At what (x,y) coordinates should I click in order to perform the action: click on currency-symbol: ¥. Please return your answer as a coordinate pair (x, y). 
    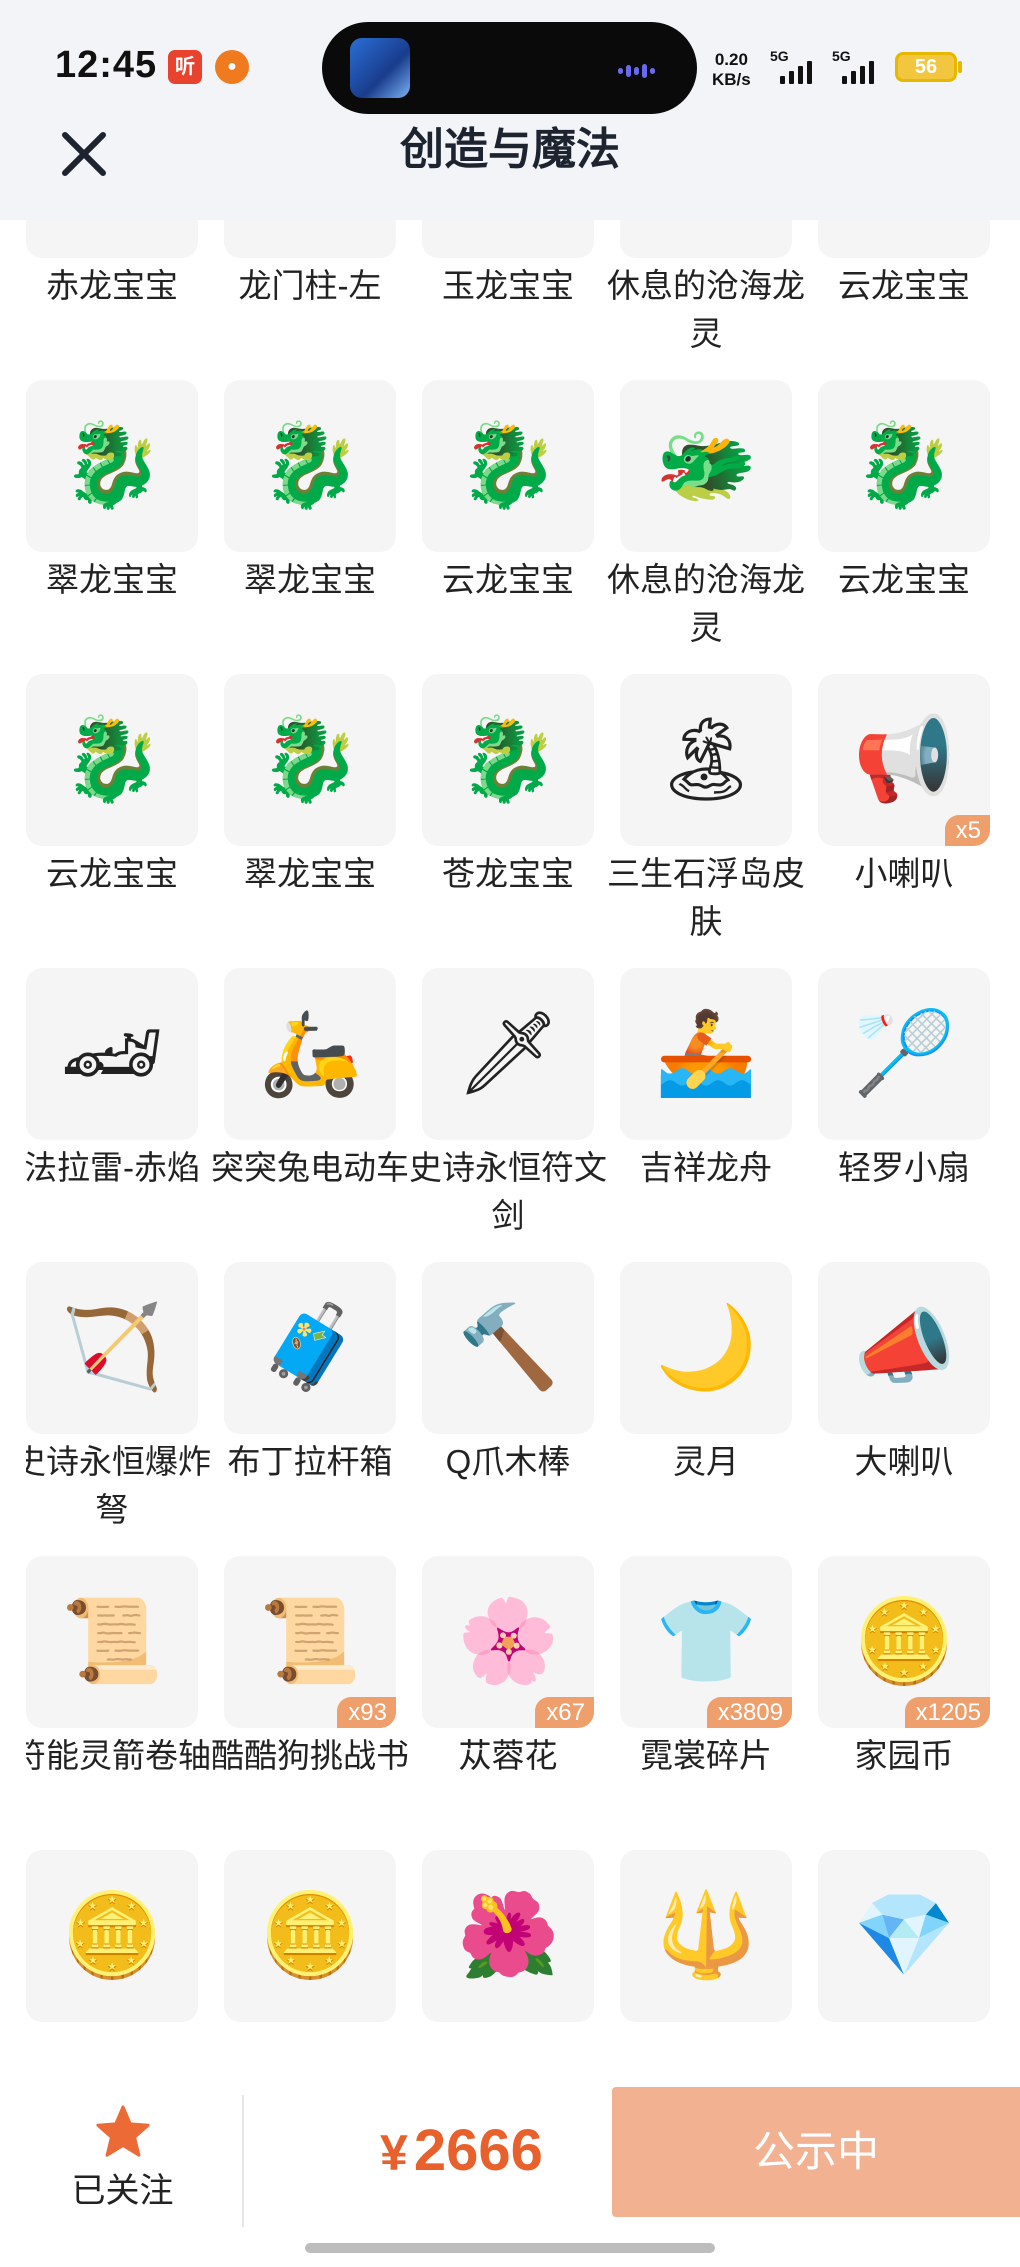
    Looking at the image, I should click on (394, 2153).